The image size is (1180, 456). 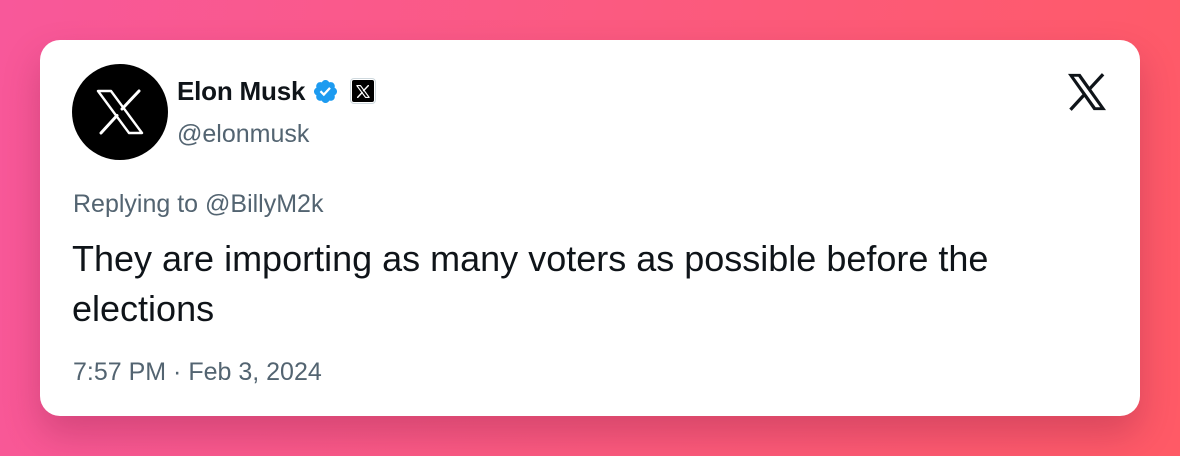 I want to click on author-name-row: Elon Musk, so click(x=277, y=91).